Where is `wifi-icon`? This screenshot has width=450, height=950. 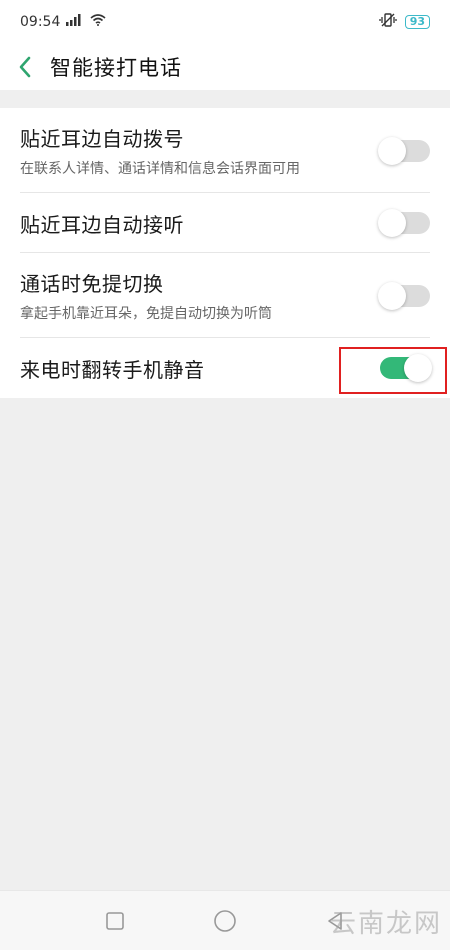 wifi-icon is located at coordinates (98, 22).